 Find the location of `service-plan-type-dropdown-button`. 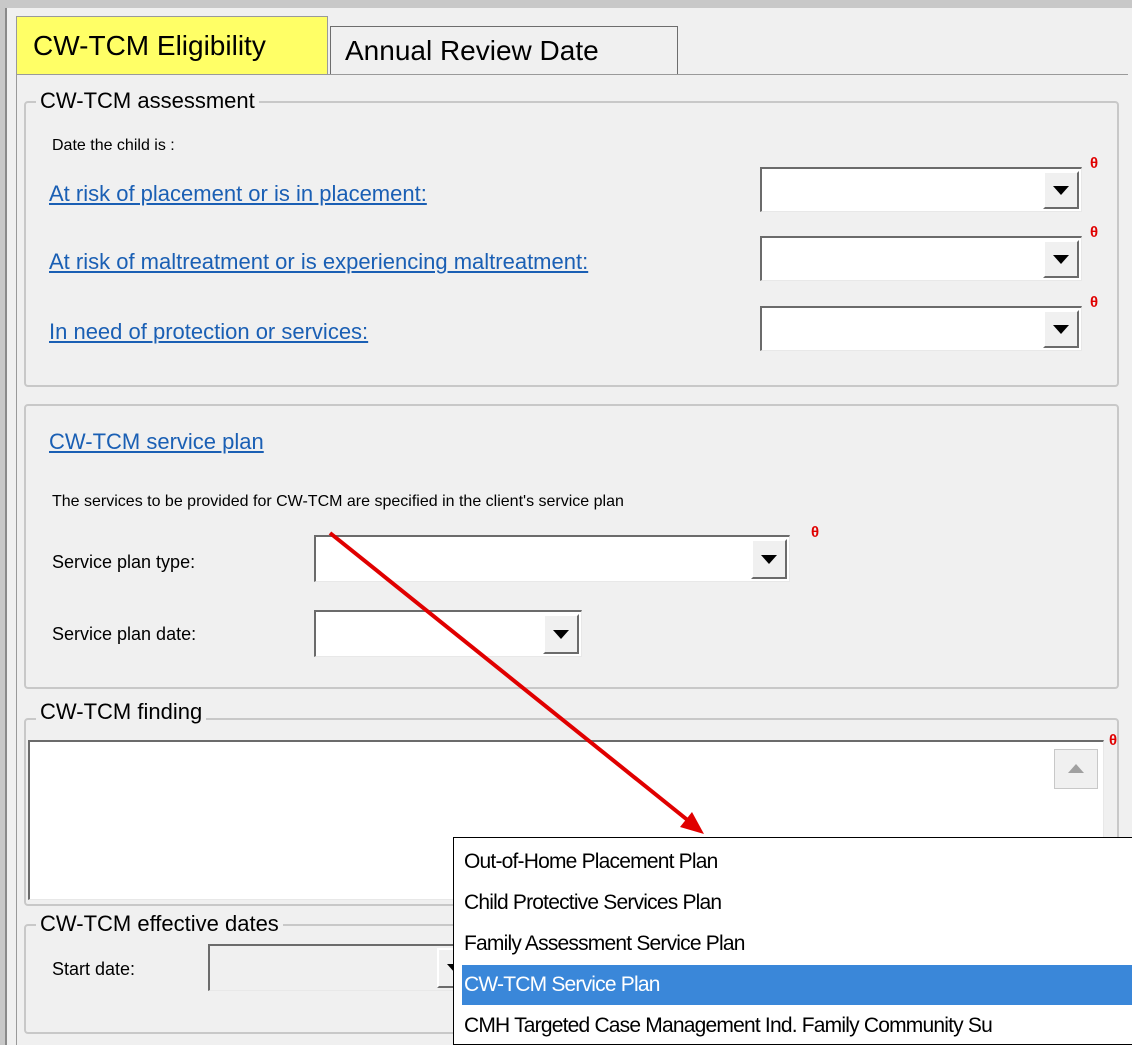

service-plan-type-dropdown-button is located at coordinates (769, 559).